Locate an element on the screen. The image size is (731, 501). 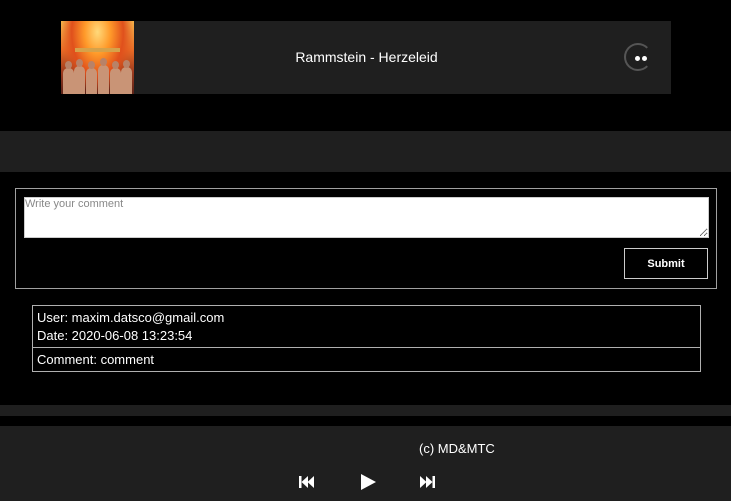
copyright-text: (c) MD&MTC is located at coordinates (457, 448).